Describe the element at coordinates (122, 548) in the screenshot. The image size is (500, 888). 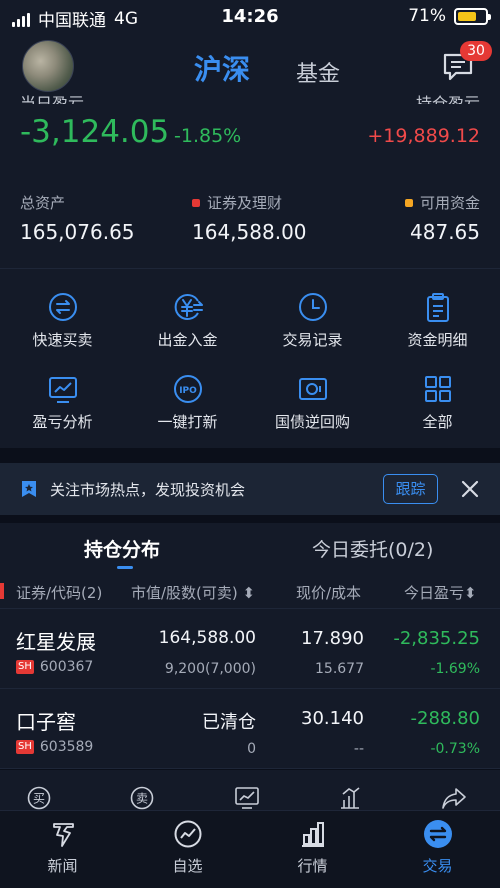
I see `tab-holdings: 持仓分布` at that location.